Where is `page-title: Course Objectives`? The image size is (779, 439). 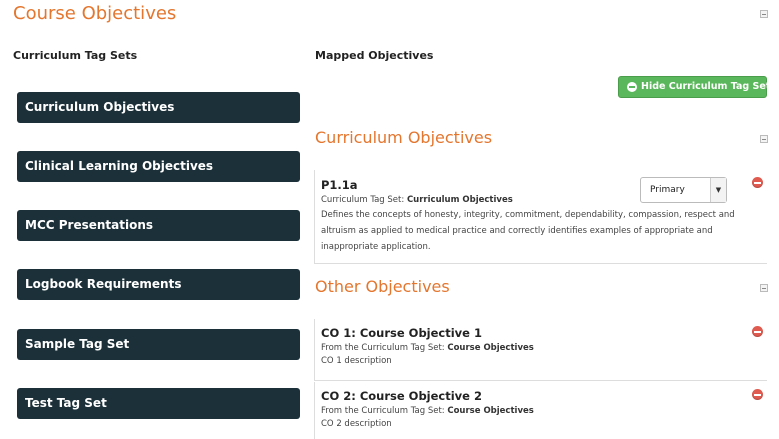 page-title: Course Objectives is located at coordinates (95, 13).